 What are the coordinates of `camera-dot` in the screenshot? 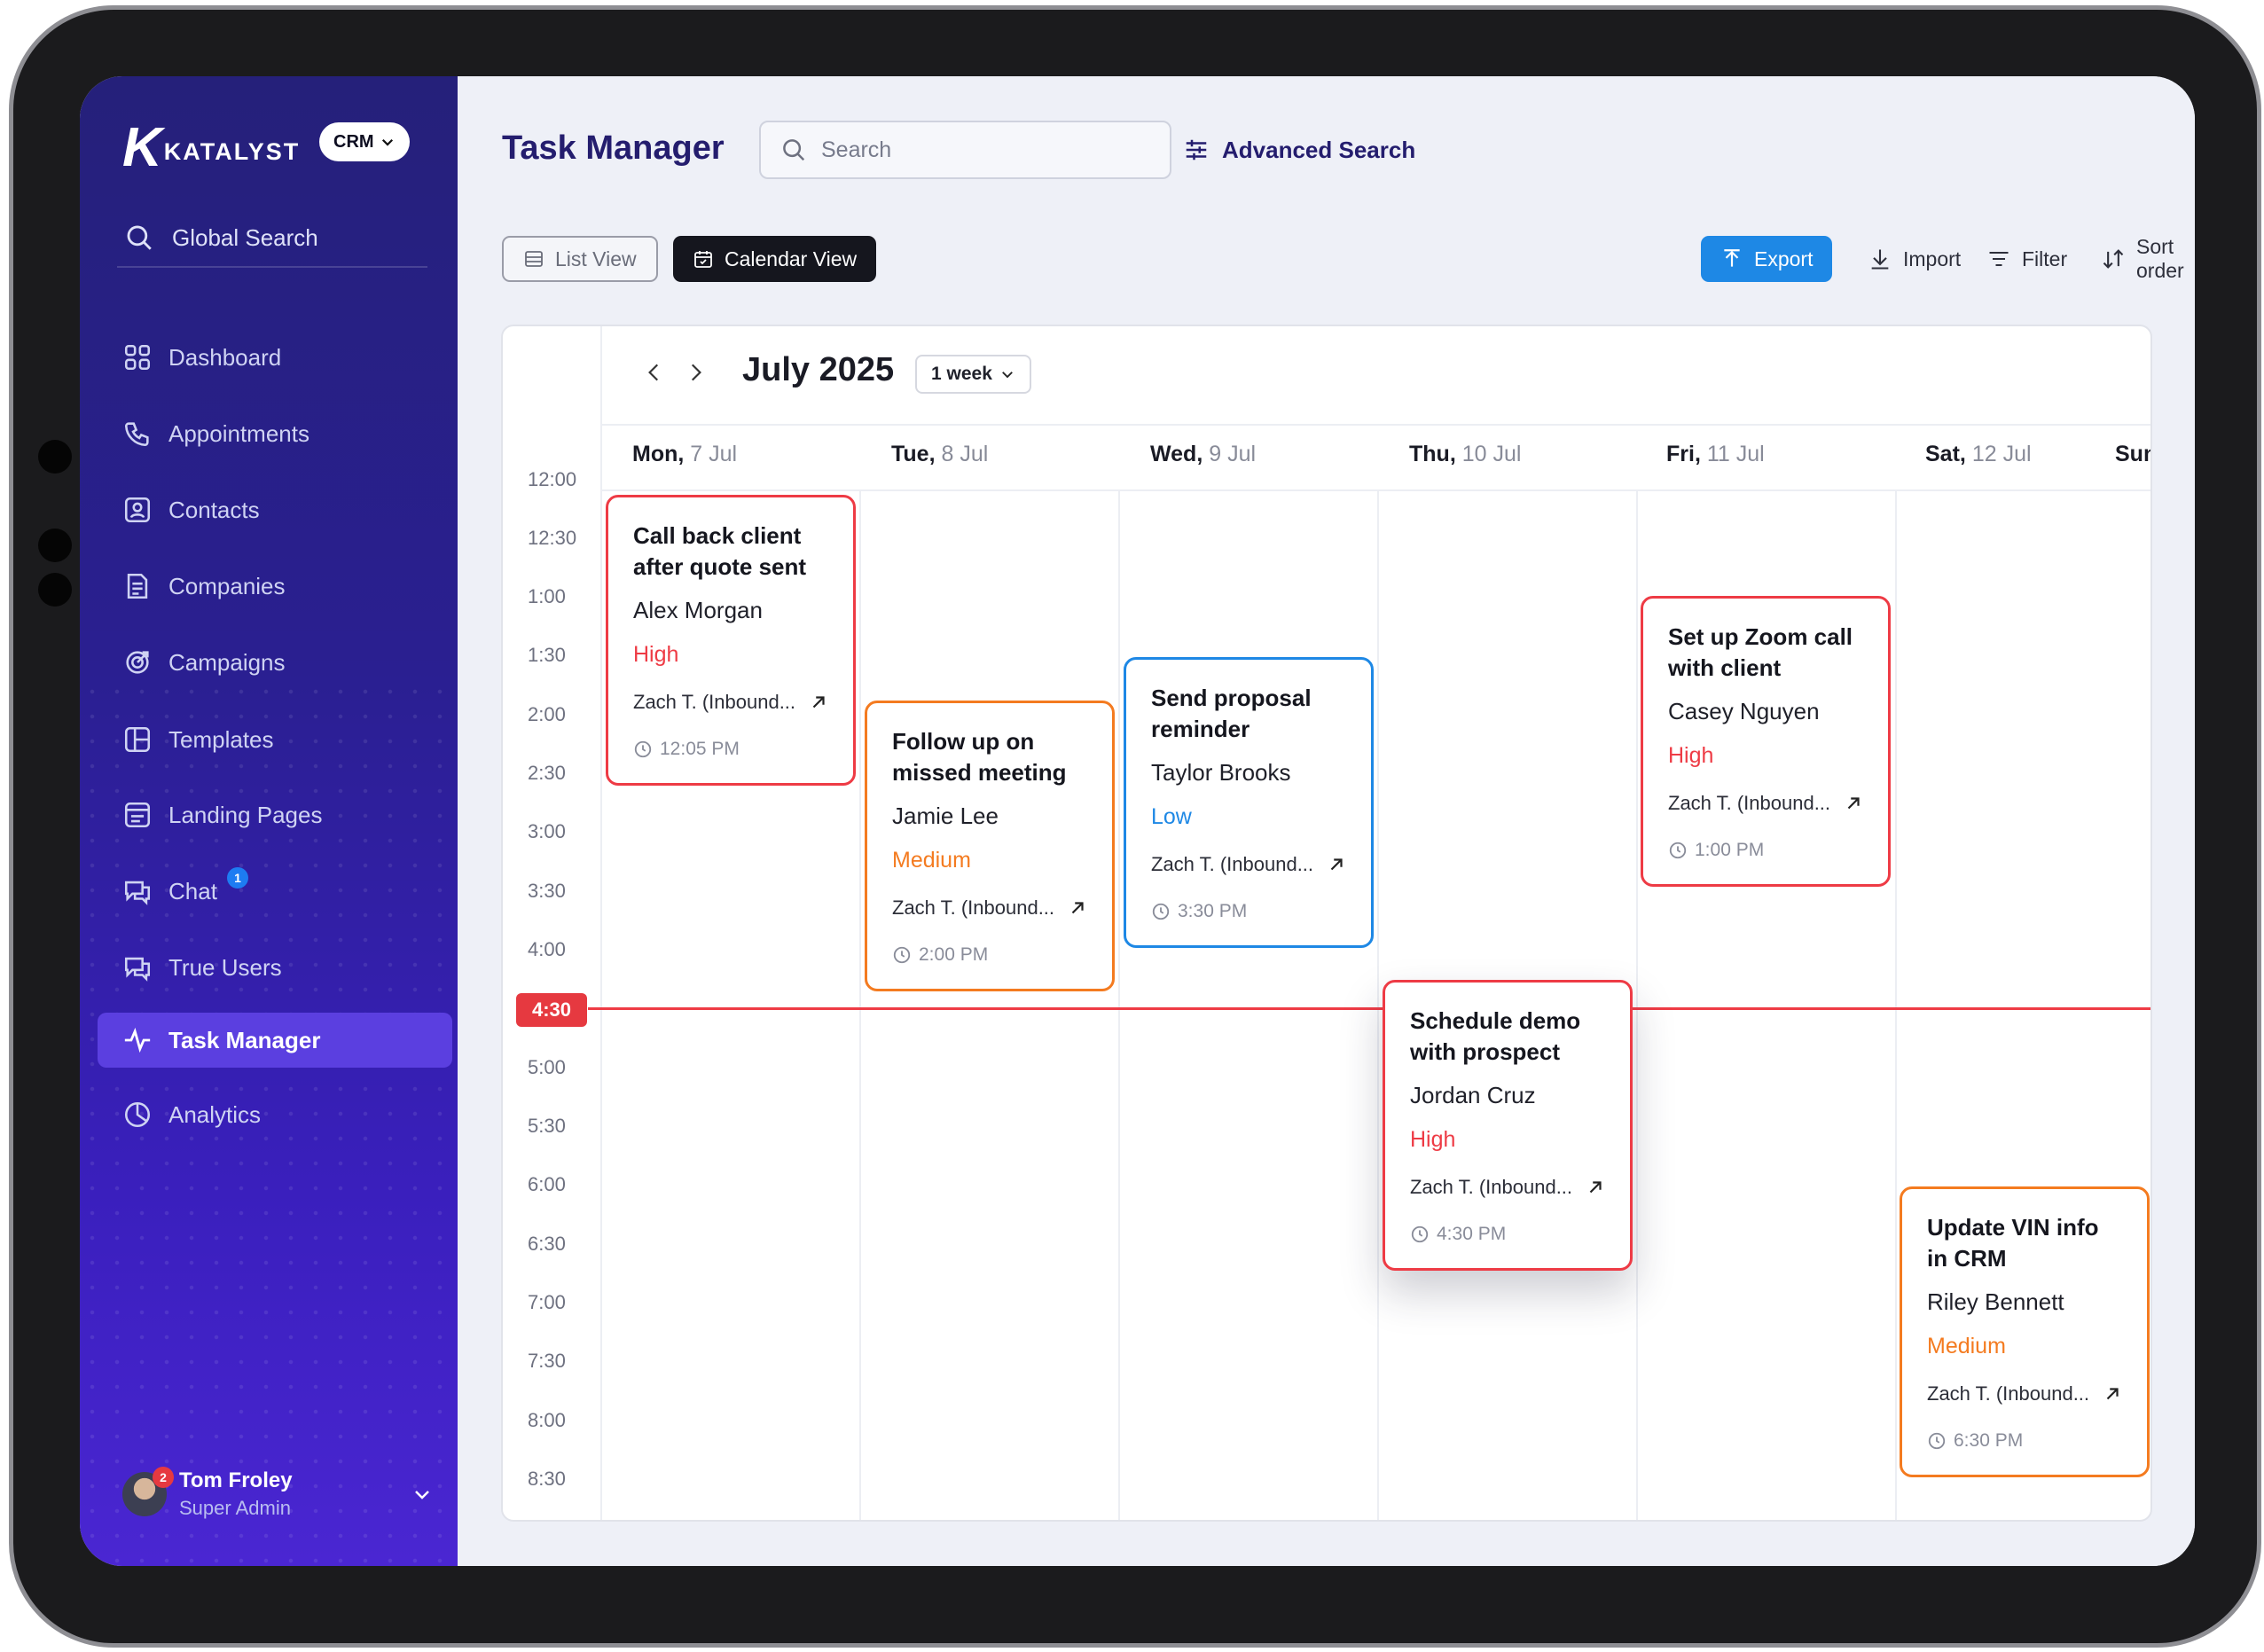 It's located at (55, 590).